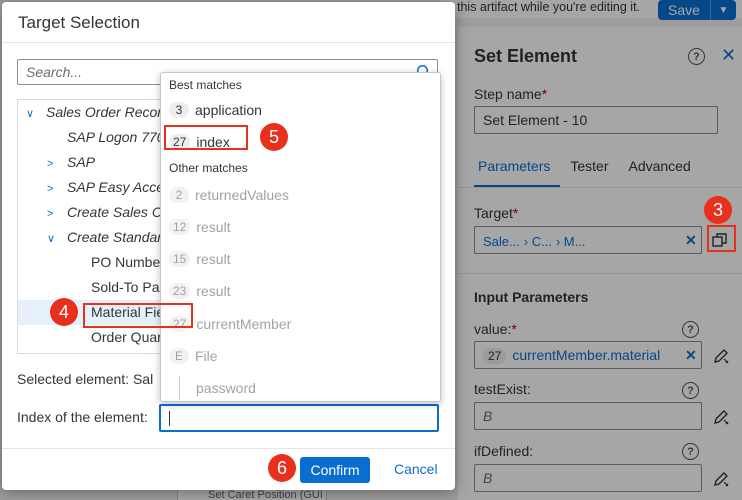 Image resolution: width=742 pixels, height=500 pixels. Describe the element at coordinates (335, 470) in the screenshot. I see `confirm-button: Confirm` at that location.